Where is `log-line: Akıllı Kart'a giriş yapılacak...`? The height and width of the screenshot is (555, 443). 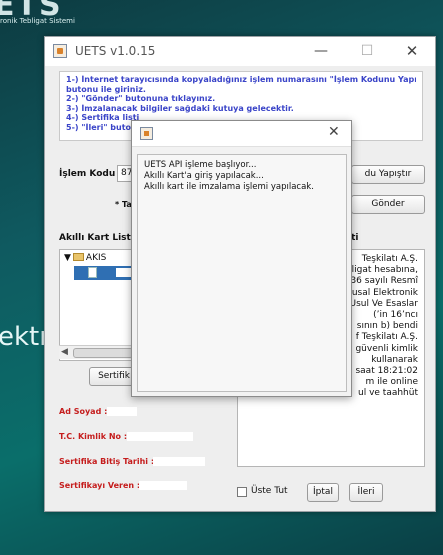
log-line: Akıllı Kart'a giriş yapılacak... is located at coordinates (204, 176).